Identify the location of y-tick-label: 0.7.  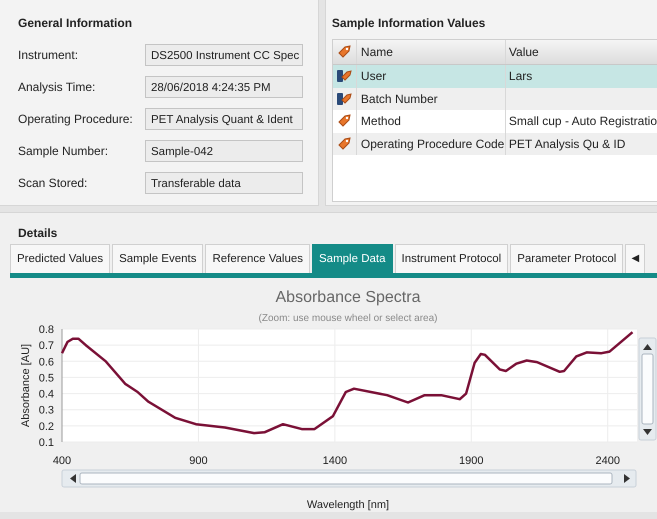
(46, 346).